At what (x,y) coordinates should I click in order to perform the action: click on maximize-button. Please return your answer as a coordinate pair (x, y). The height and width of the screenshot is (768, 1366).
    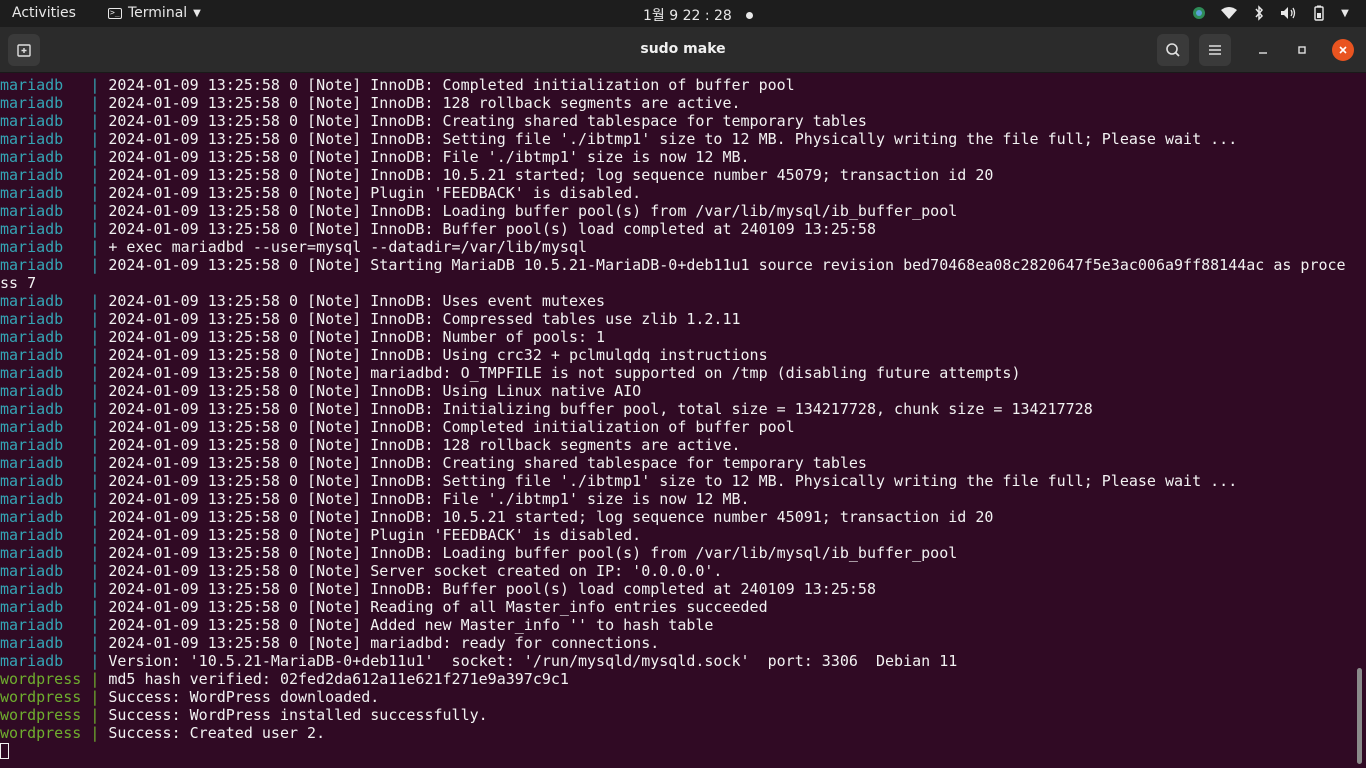
    Looking at the image, I should click on (1302, 50).